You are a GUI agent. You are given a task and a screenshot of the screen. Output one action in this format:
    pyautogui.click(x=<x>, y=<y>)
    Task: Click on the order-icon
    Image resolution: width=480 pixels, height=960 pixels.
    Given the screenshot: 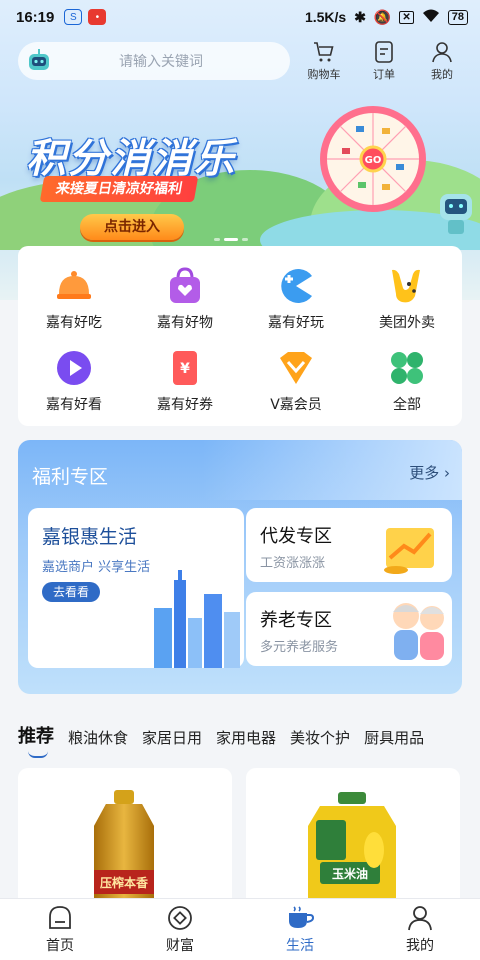 What is the action you would take?
    pyautogui.click(x=384, y=52)
    